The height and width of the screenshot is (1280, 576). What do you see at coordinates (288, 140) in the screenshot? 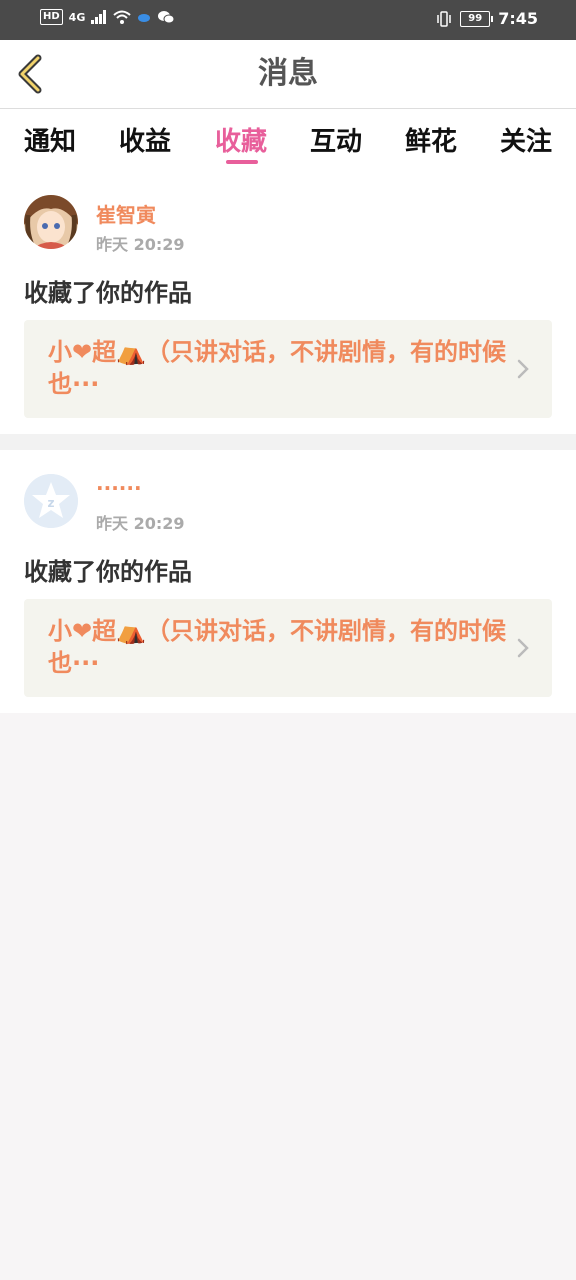
I see `tab-bar: 通知 收益 收藏 互动 鲜花 关注` at bounding box center [288, 140].